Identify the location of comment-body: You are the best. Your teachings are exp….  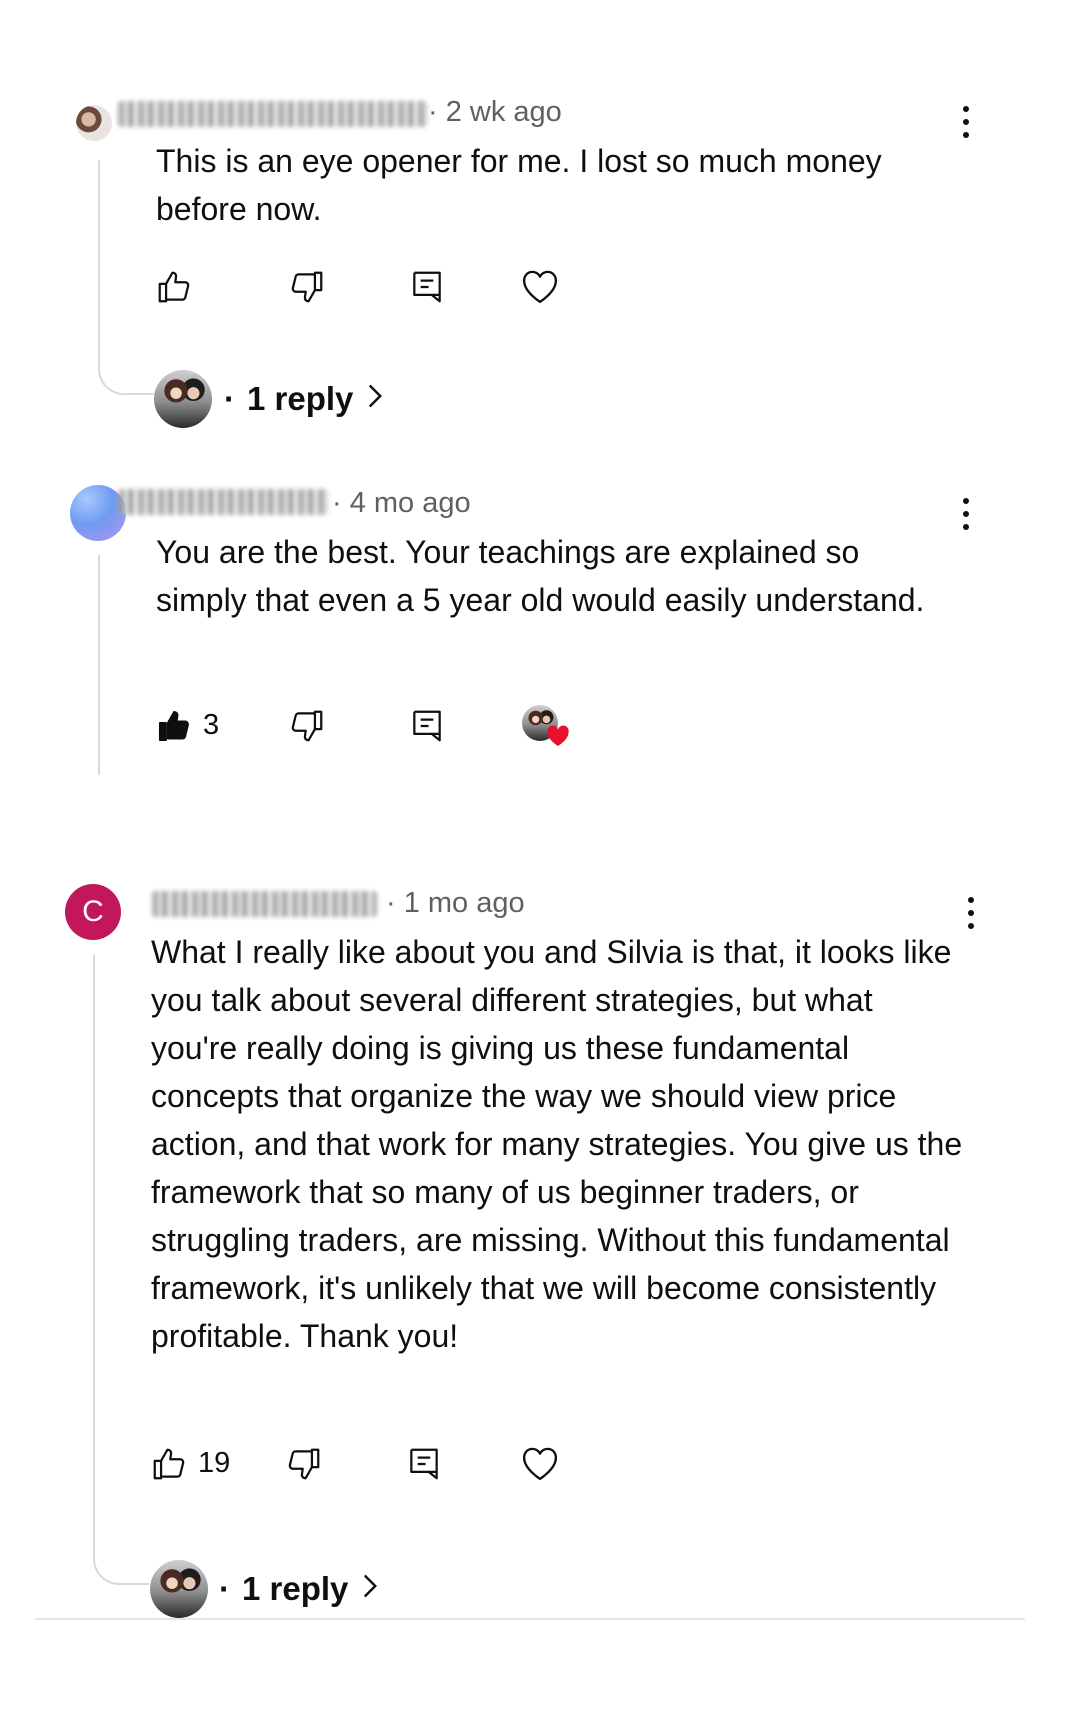
(540, 576).